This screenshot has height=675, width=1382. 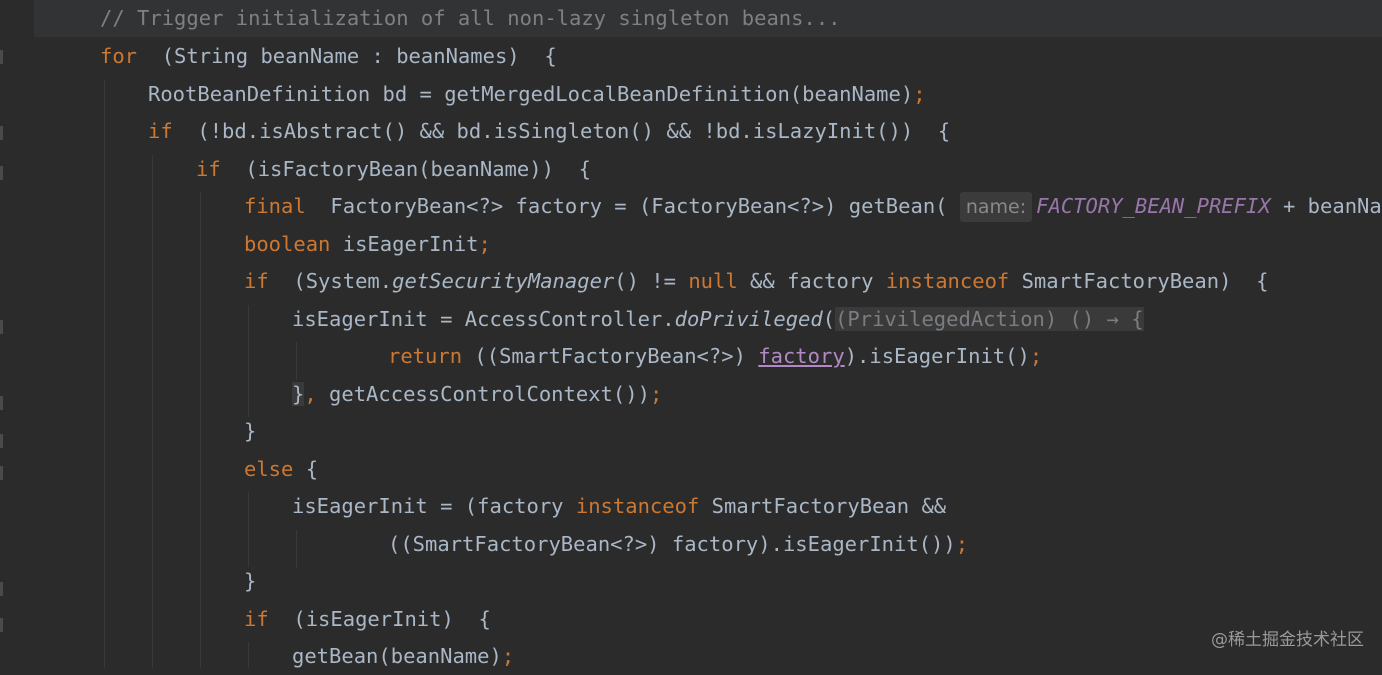 What do you see at coordinates (17, 334) in the screenshot?
I see `editor-gutter` at bounding box center [17, 334].